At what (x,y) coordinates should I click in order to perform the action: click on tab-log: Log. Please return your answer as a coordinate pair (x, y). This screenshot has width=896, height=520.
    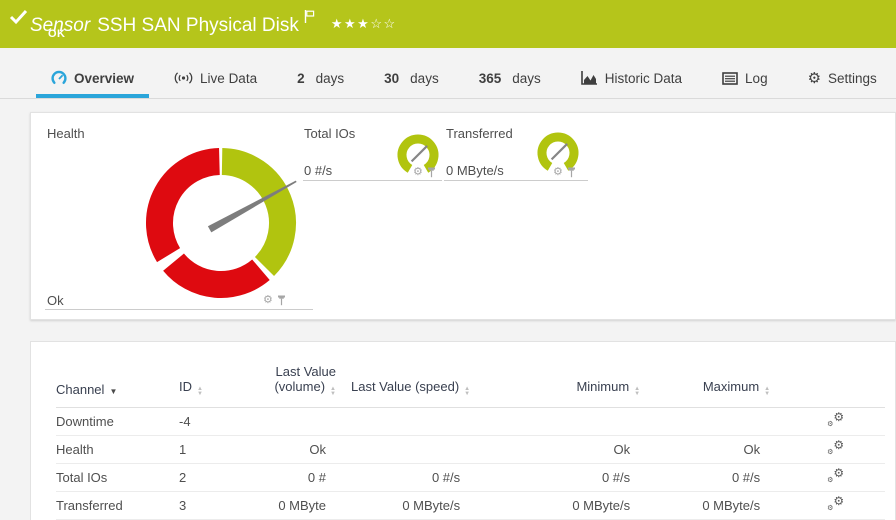
    Looking at the image, I should click on (745, 80).